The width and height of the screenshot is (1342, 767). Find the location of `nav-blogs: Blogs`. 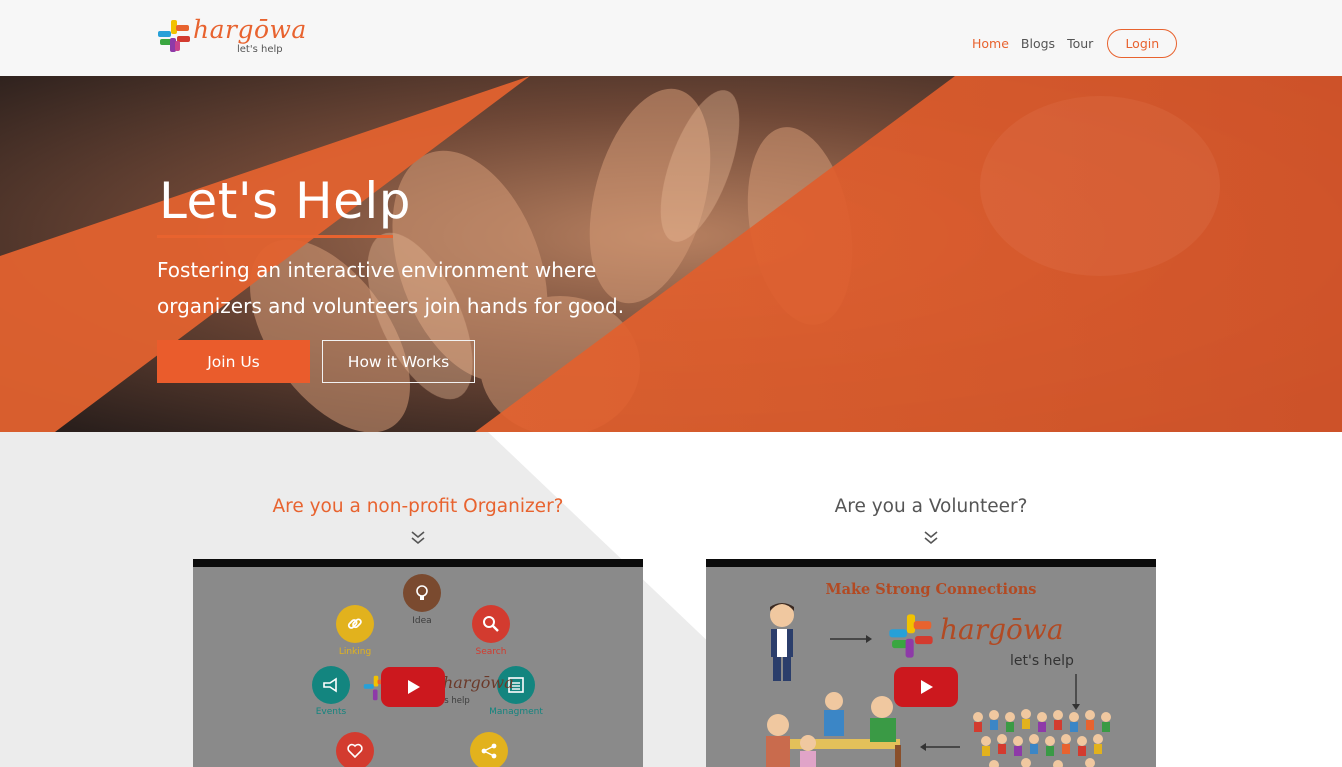

nav-blogs: Blogs is located at coordinates (1038, 43).